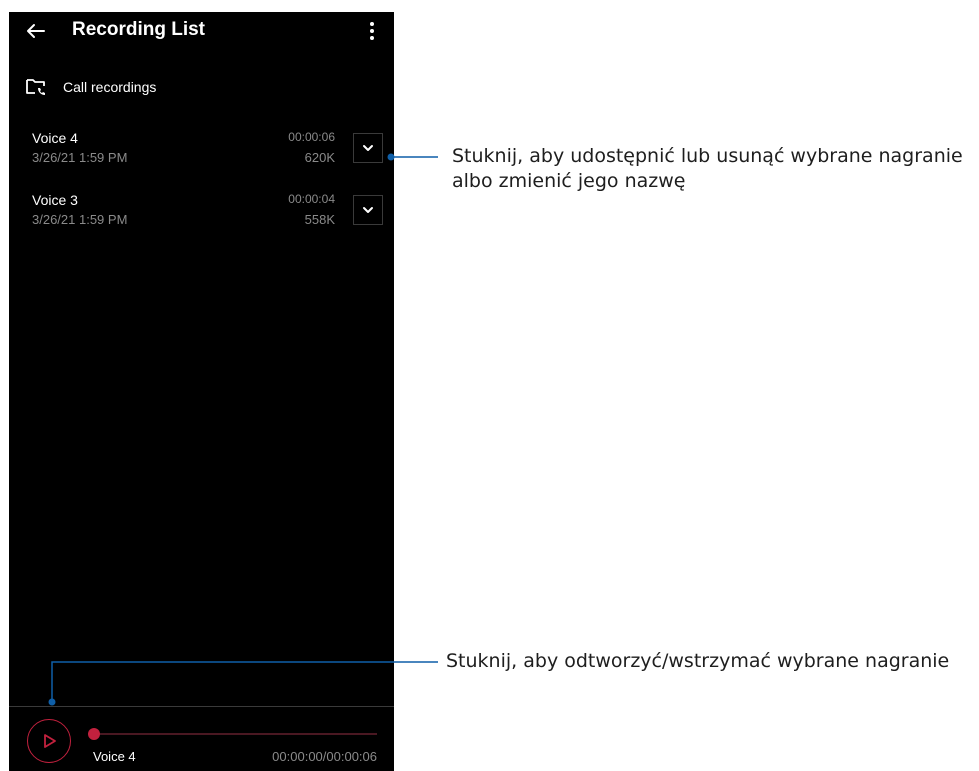 The height and width of the screenshot is (771, 979). Describe the element at coordinates (319, 219) in the screenshot. I see `recording-size: 558K` at that location.